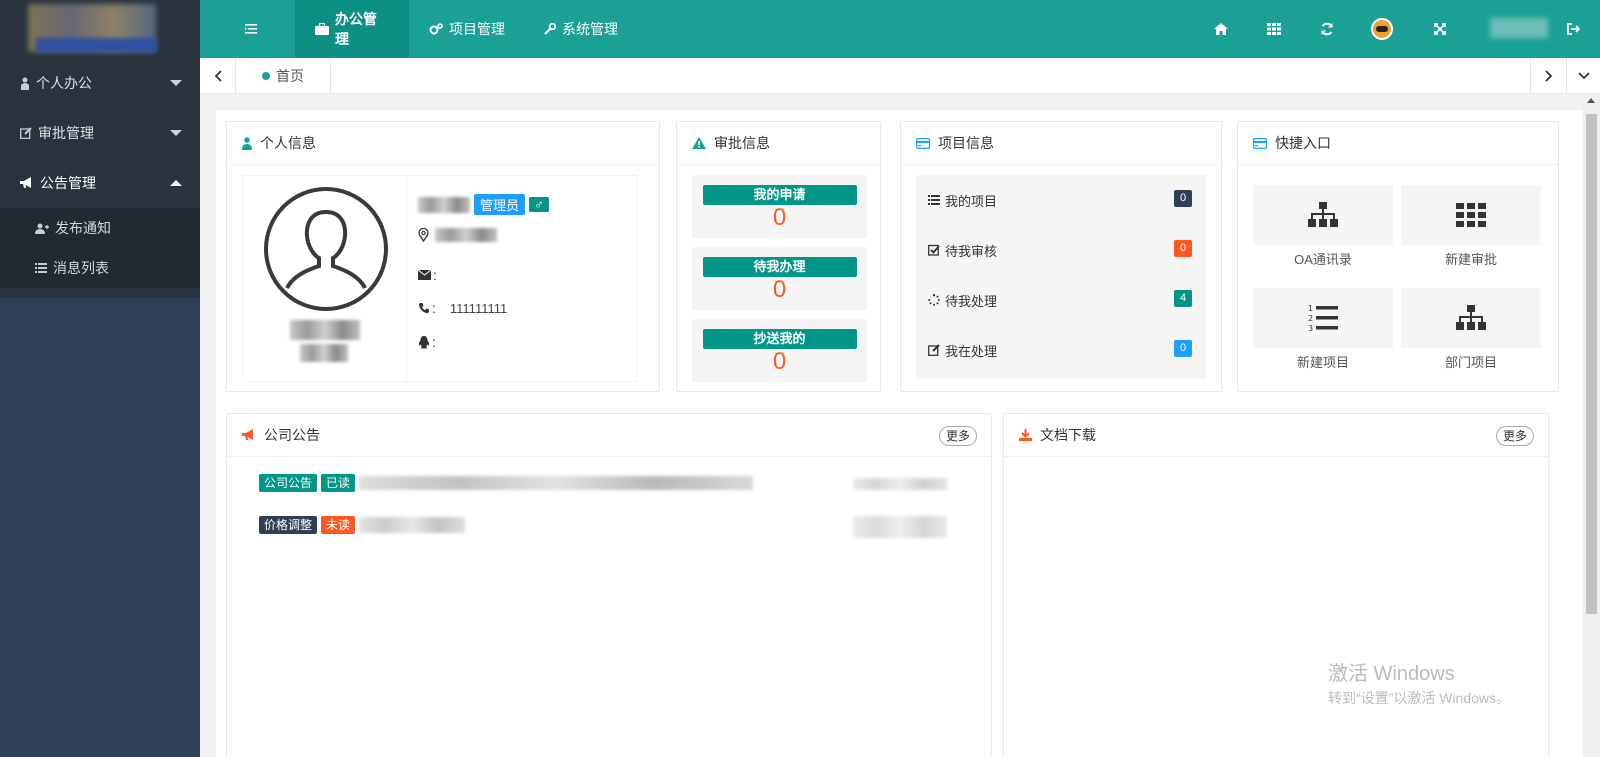 Image resolution: width=1600 pixels, height=757 pixels. Describe the element at coordinates (1323, 215) in the screenshot. I see `quick-oa-contacts` at that location.